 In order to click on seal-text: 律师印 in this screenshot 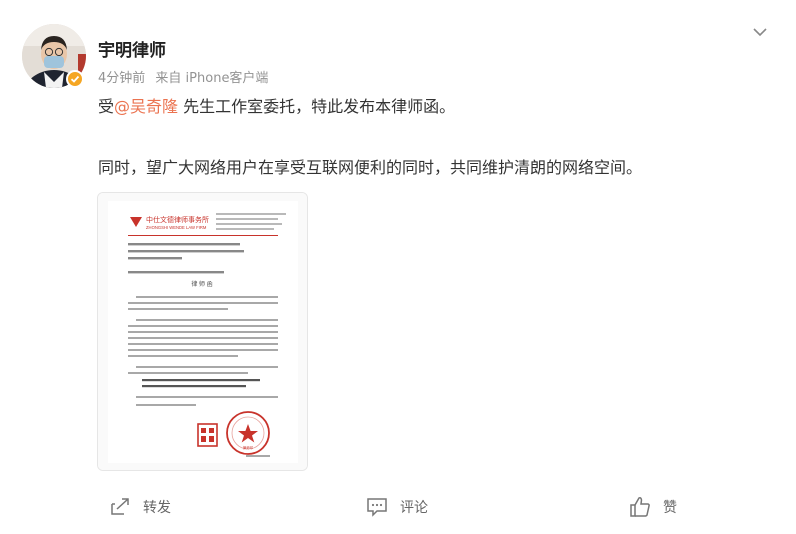, I will do `click(248, 447)`.